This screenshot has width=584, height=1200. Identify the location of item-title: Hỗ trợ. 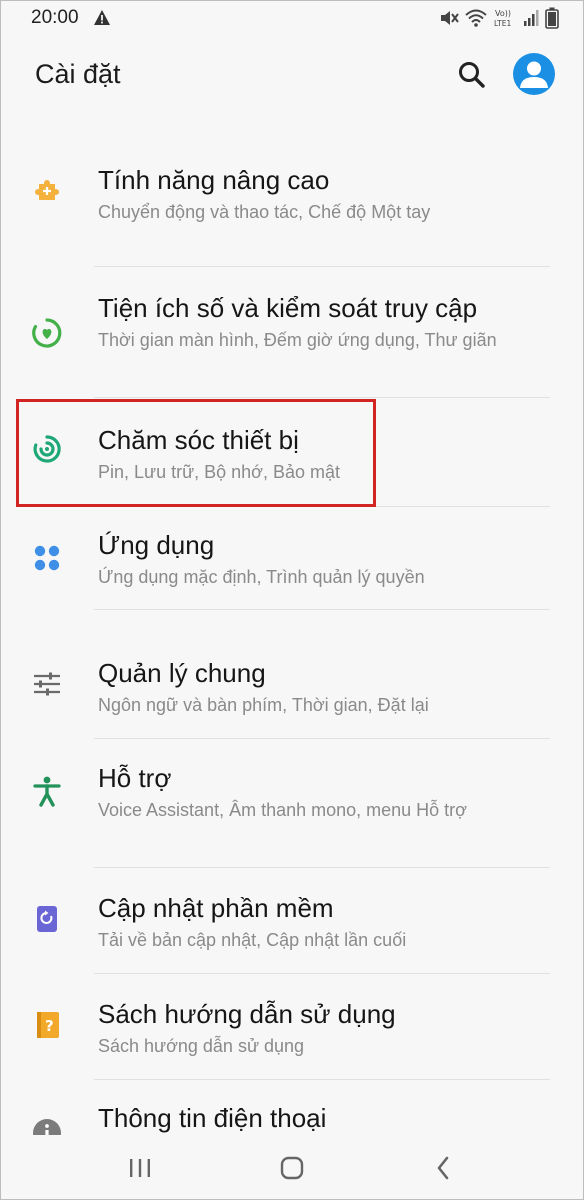
(135, 778).